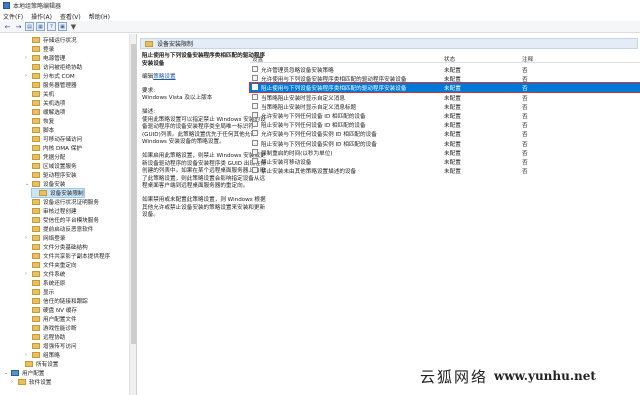 The height and width of the screenshot is (395, 640). I want to click on tree-item: › 组策略, so click(42, 355).